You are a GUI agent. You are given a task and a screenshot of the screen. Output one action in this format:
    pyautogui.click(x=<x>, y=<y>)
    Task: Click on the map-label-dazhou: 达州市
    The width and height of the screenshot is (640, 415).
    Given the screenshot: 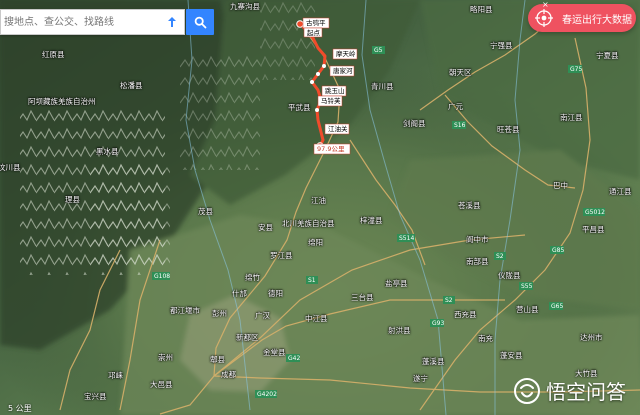 What is the action you would take?
    pyautogui.click(x=591, y=337)
    